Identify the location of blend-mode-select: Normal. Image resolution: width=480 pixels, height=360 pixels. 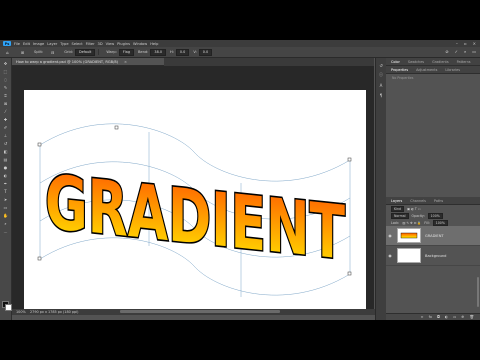
(400, 215).